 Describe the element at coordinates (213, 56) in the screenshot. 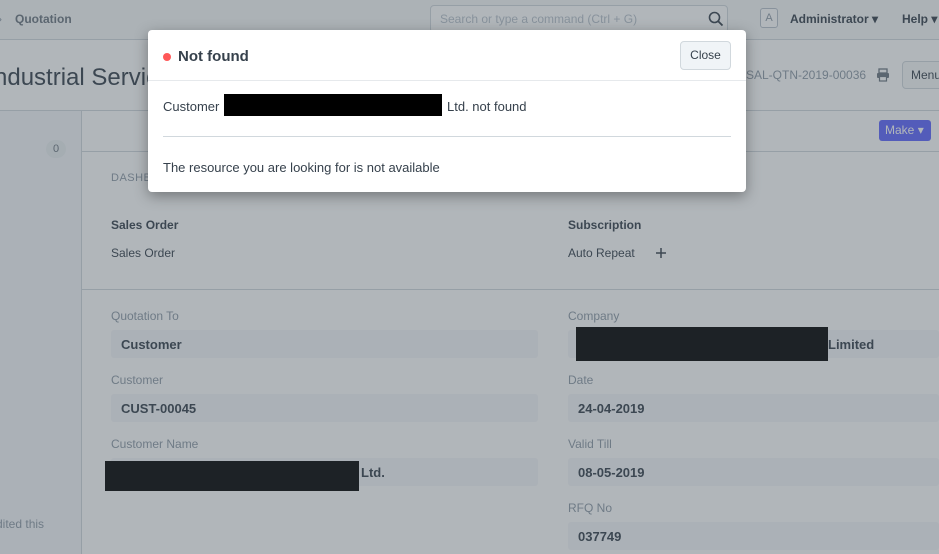

I see `dialog-title: Not found` at that location.